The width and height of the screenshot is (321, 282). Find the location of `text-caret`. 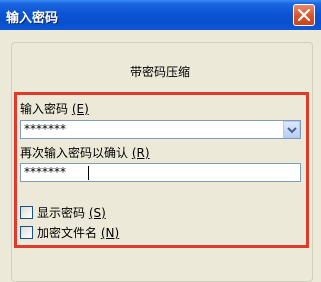

text-caret is located at coordinates (88, 173).